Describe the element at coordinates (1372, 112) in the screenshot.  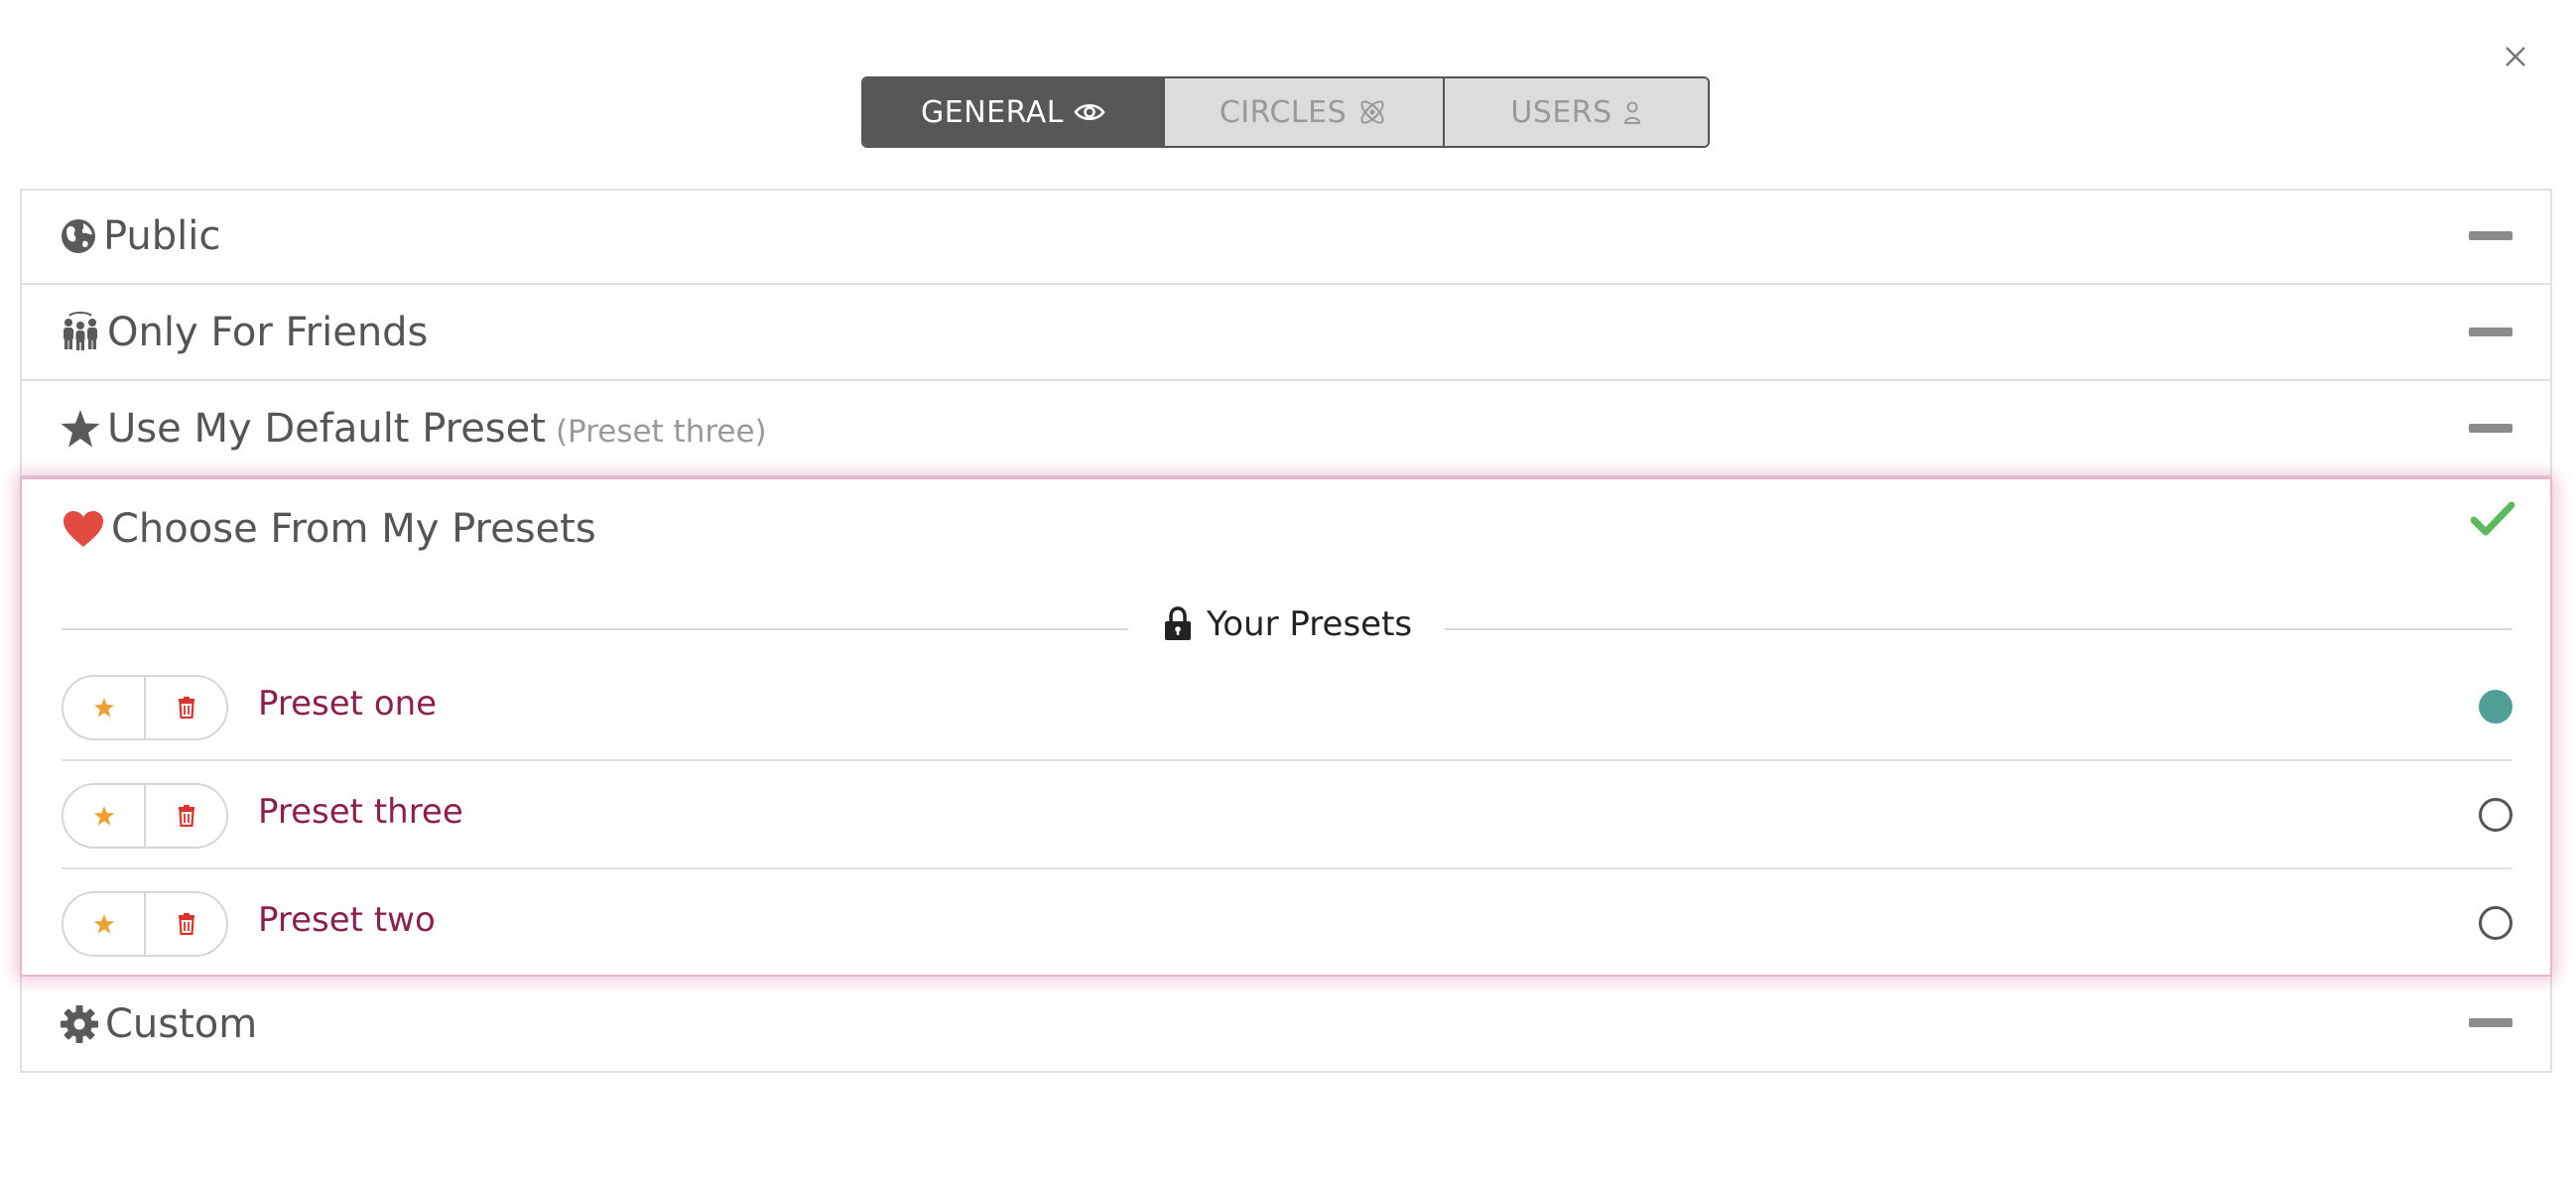
I see `atom-icon` at that location.